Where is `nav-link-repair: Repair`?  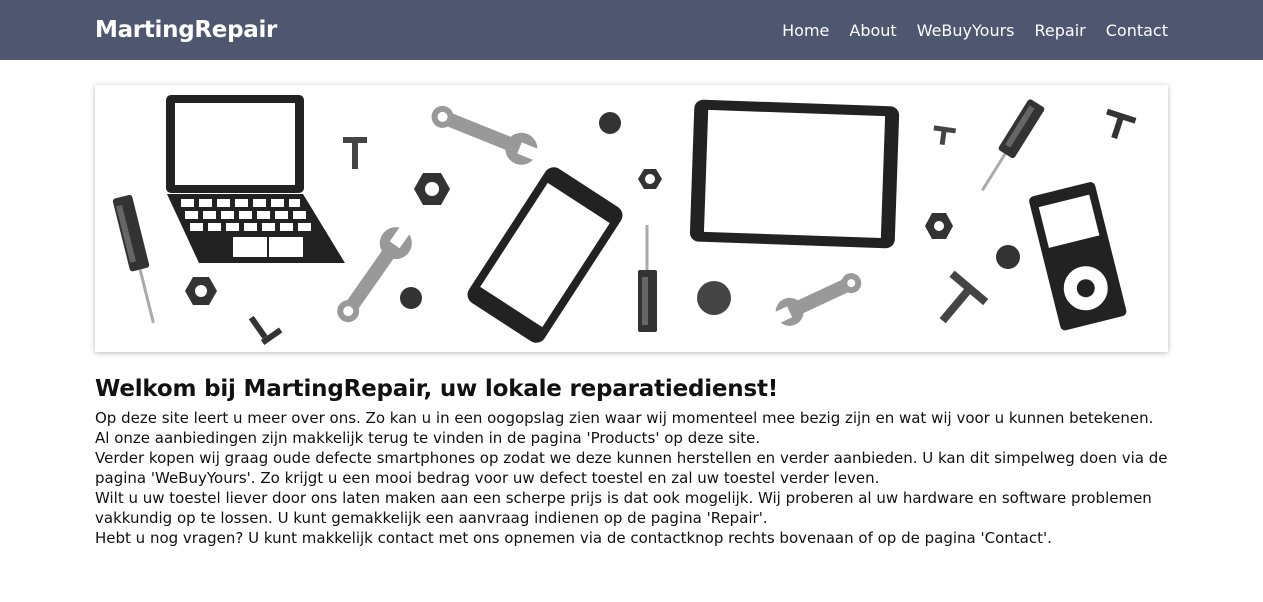
nav-link-repair: Repair is located at coordinates (1060, 30).